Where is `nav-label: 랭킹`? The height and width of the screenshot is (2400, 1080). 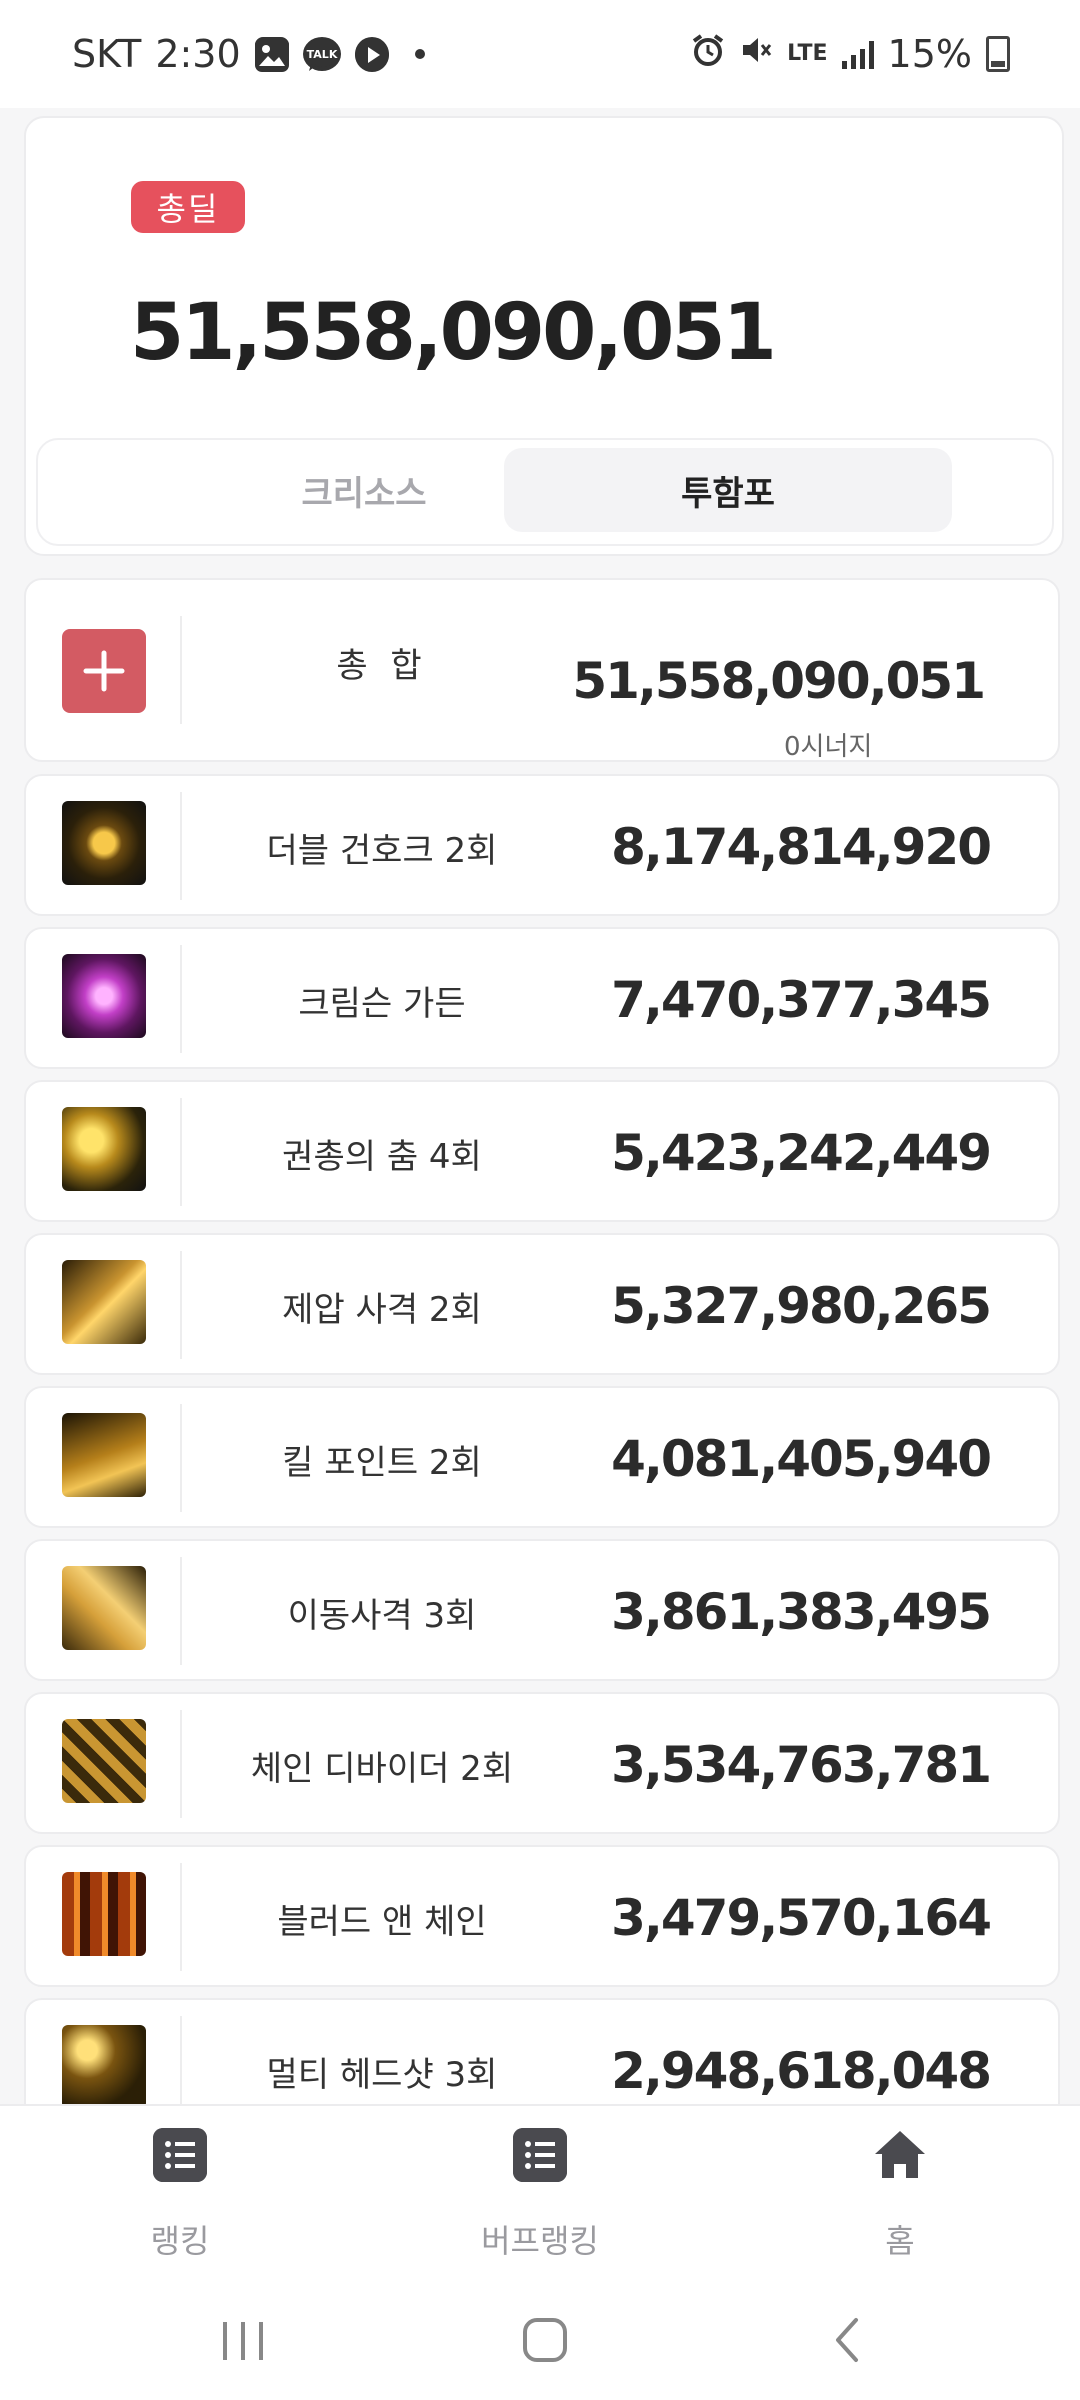
nav-label: 랭킹 is located at coordinates (180, 2241).